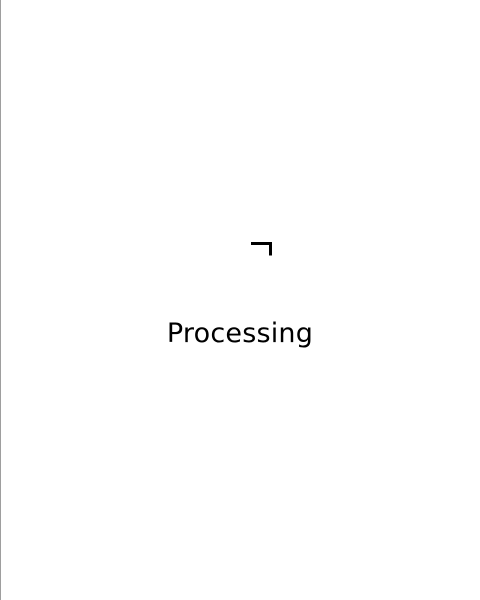  Describe the element at coordinates (261, 249) in the screenshot. I see `spinner-icon` at that location.